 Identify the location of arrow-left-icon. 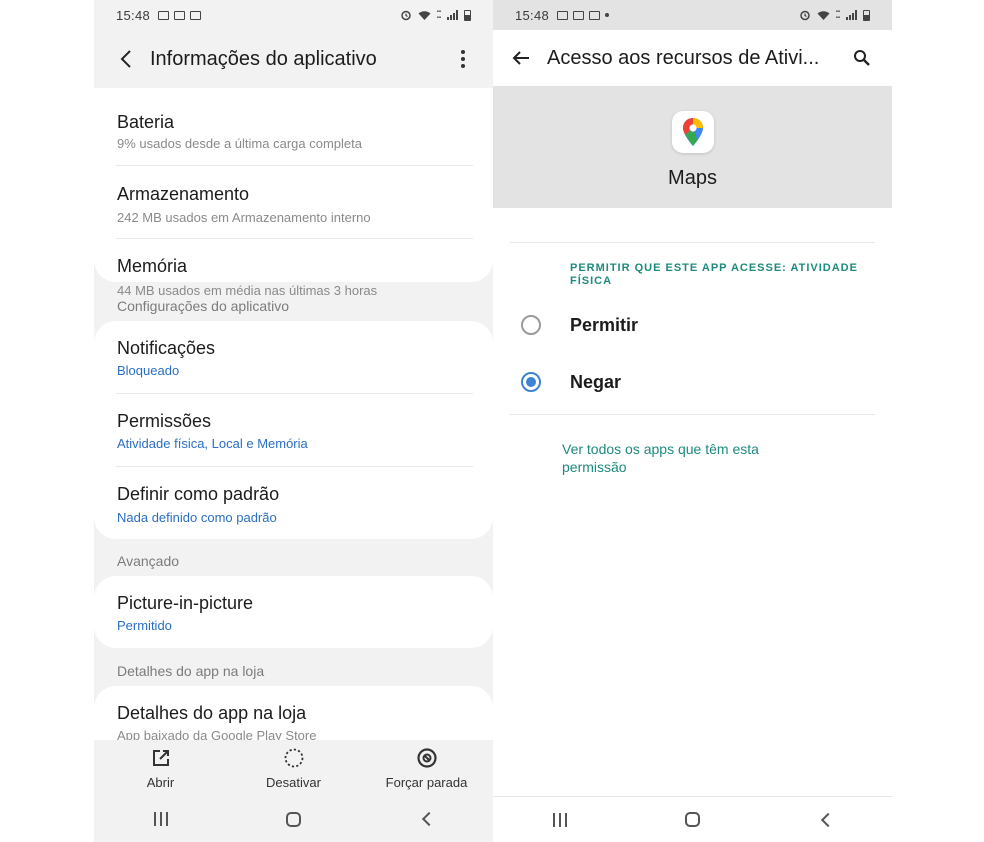
(520, 58).